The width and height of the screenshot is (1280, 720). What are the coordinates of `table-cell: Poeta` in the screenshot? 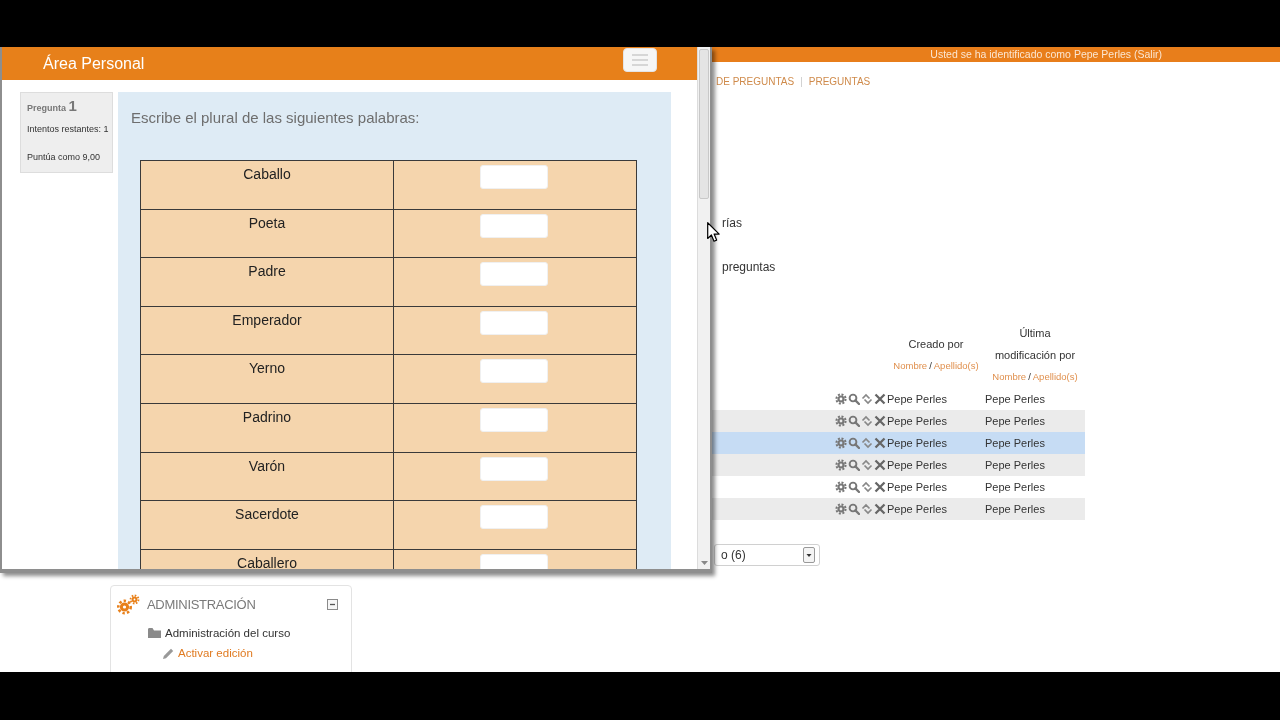 It's located at (267, 222).